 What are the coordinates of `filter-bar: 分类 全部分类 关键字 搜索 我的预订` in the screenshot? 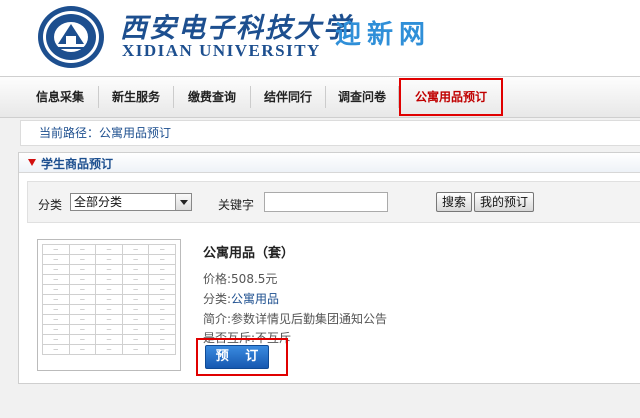 It's located at (333, 202).